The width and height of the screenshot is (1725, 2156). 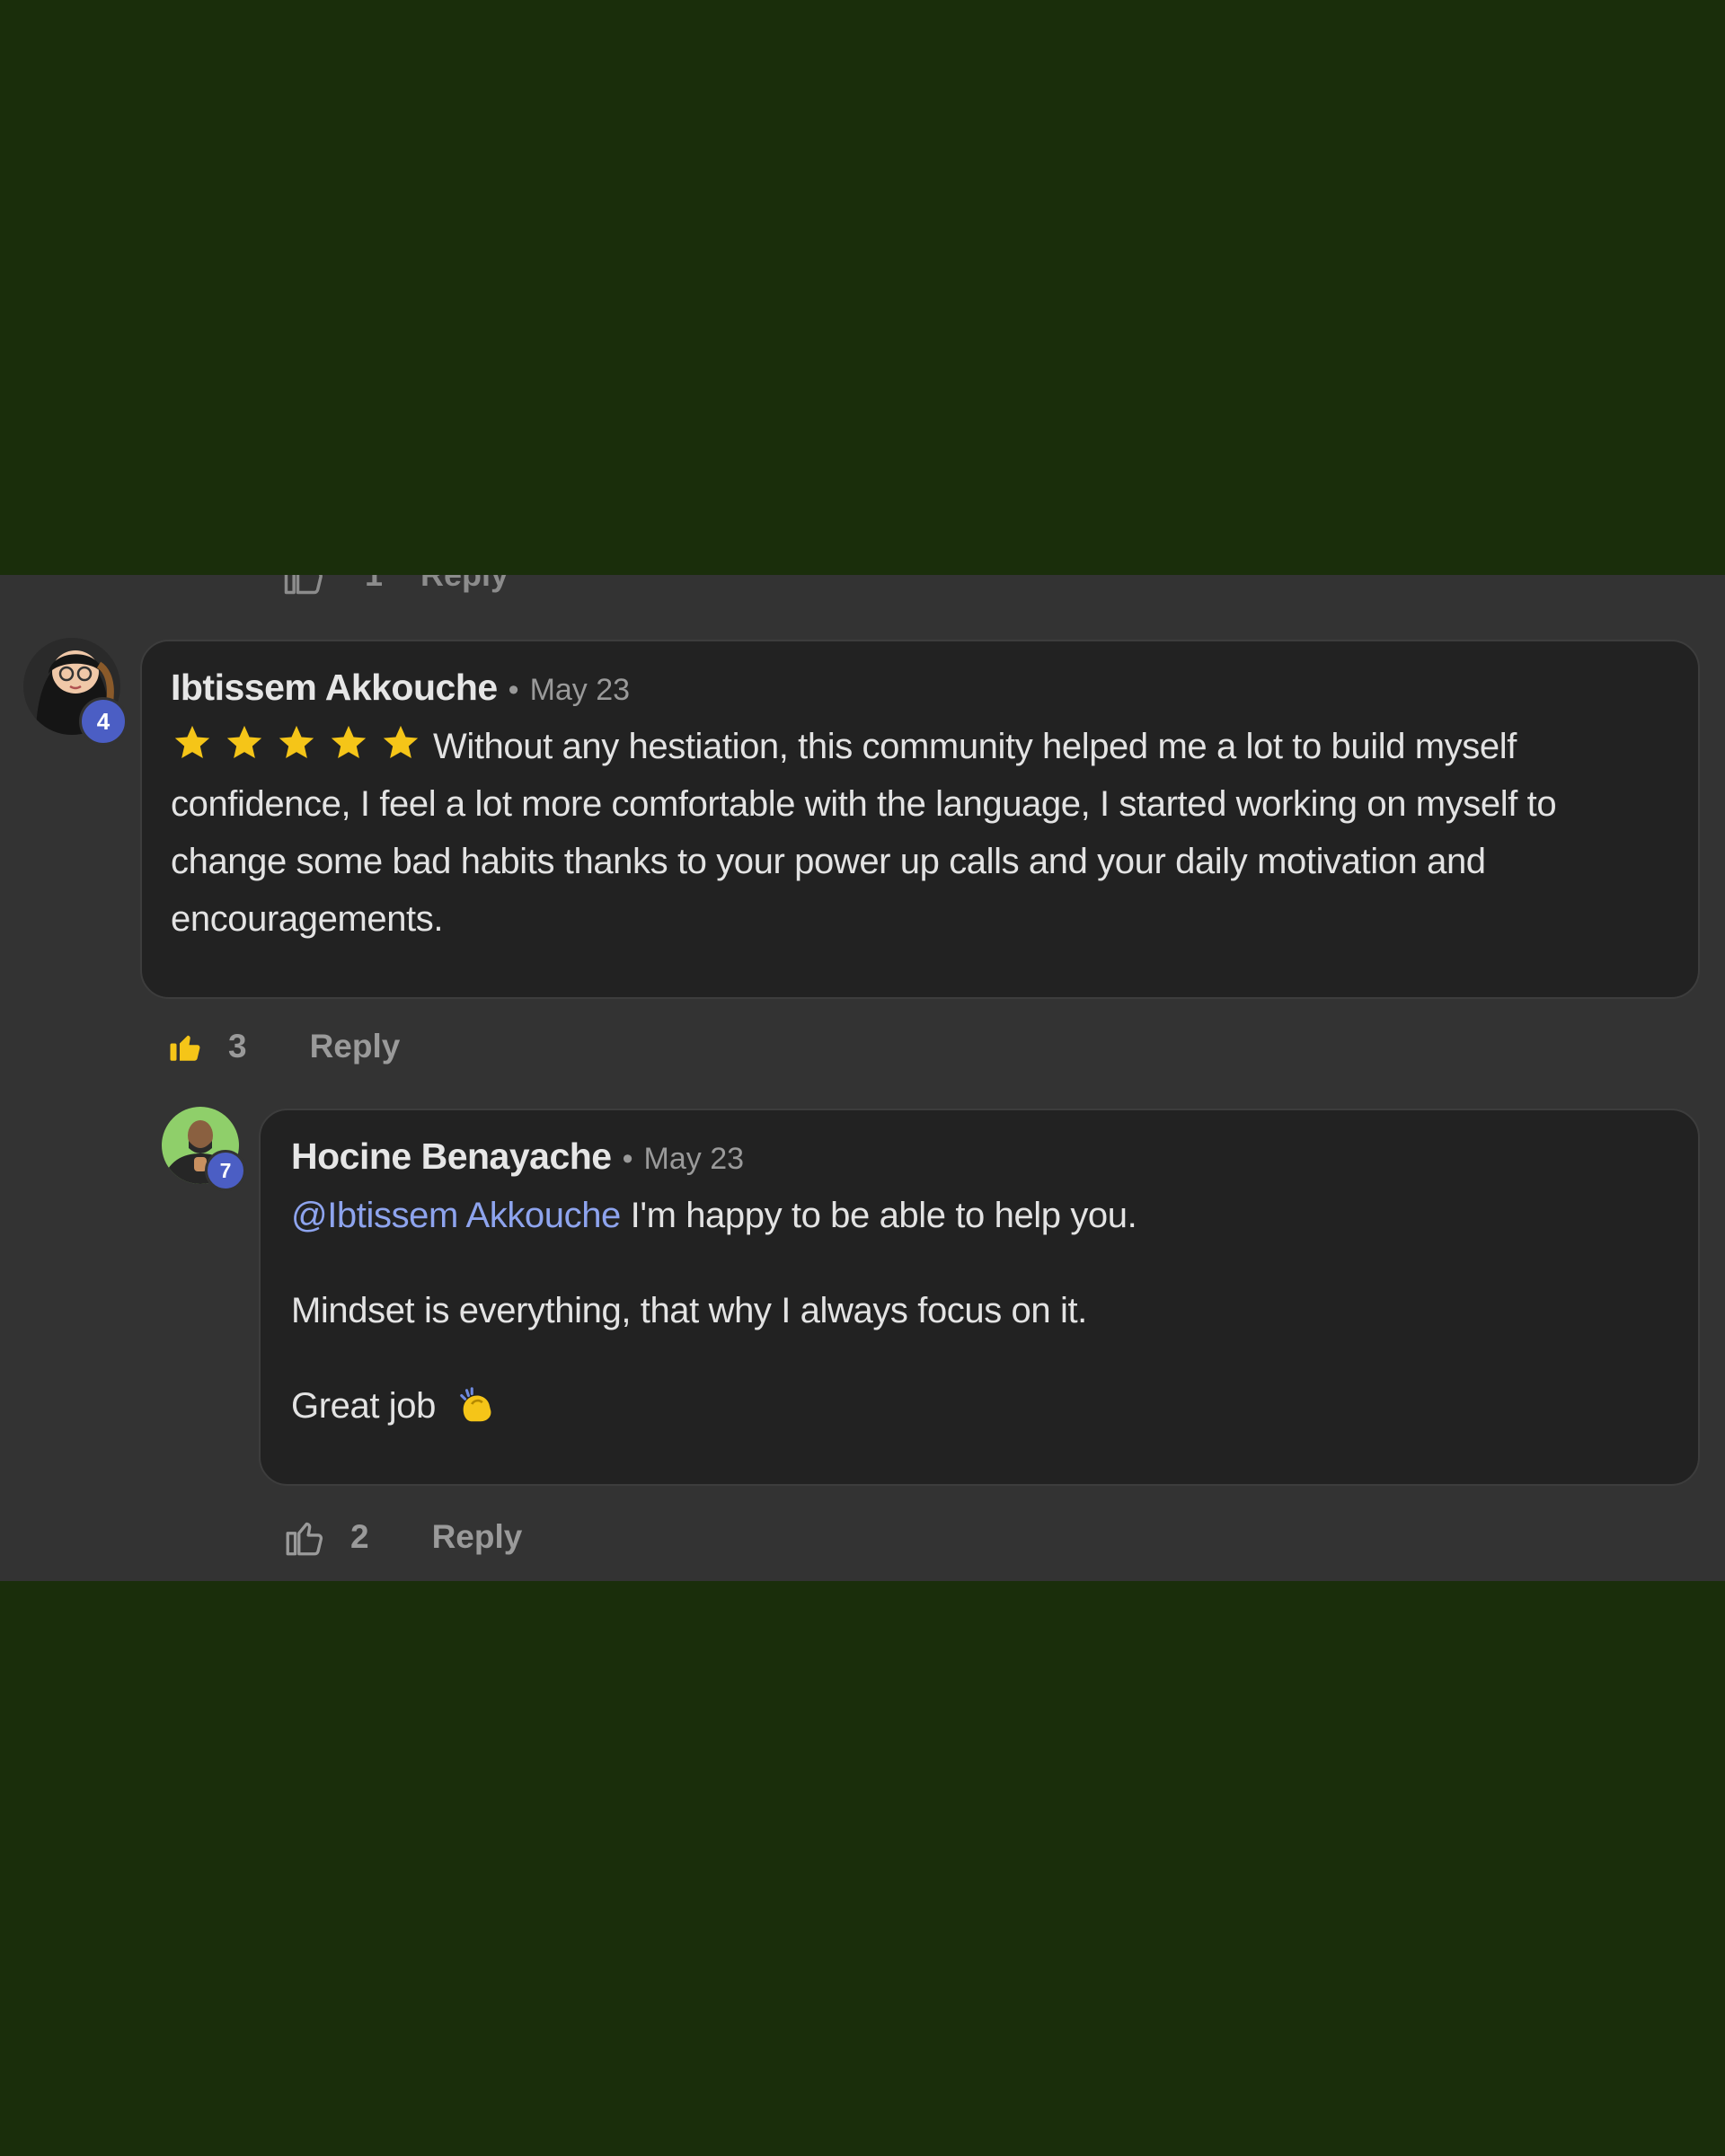 I want to click on like-count: 3, so click(x=237, y=1046).